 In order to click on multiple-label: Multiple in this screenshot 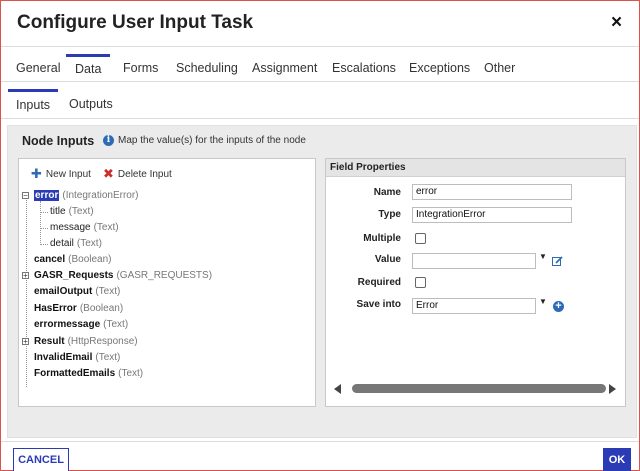, I will do `click(382, 238)`.